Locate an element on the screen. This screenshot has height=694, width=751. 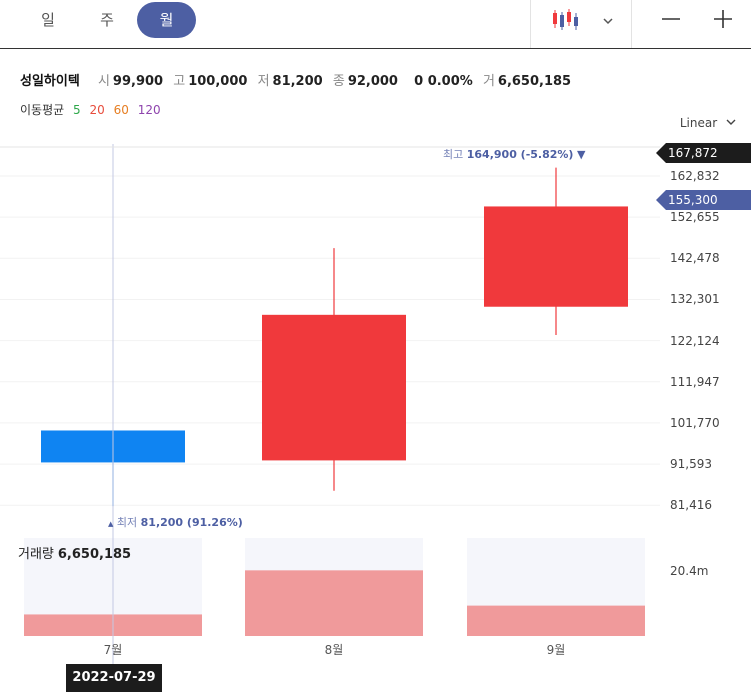
x-tick-label: 7월 is located at coordinates (113, 650).